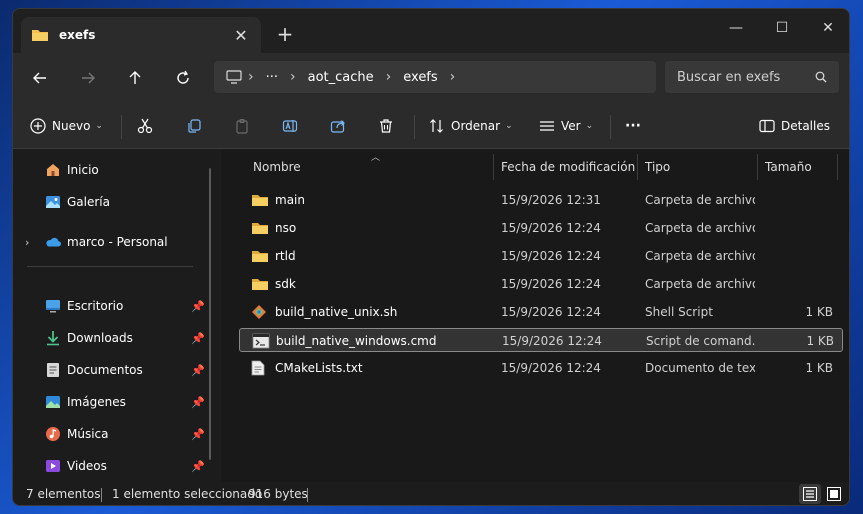 The image size is (863, 514). What do you see at coordinates (782, 28) in the screenshot?
I see `maximize-button: ☐` at bounding box center [782, 28].